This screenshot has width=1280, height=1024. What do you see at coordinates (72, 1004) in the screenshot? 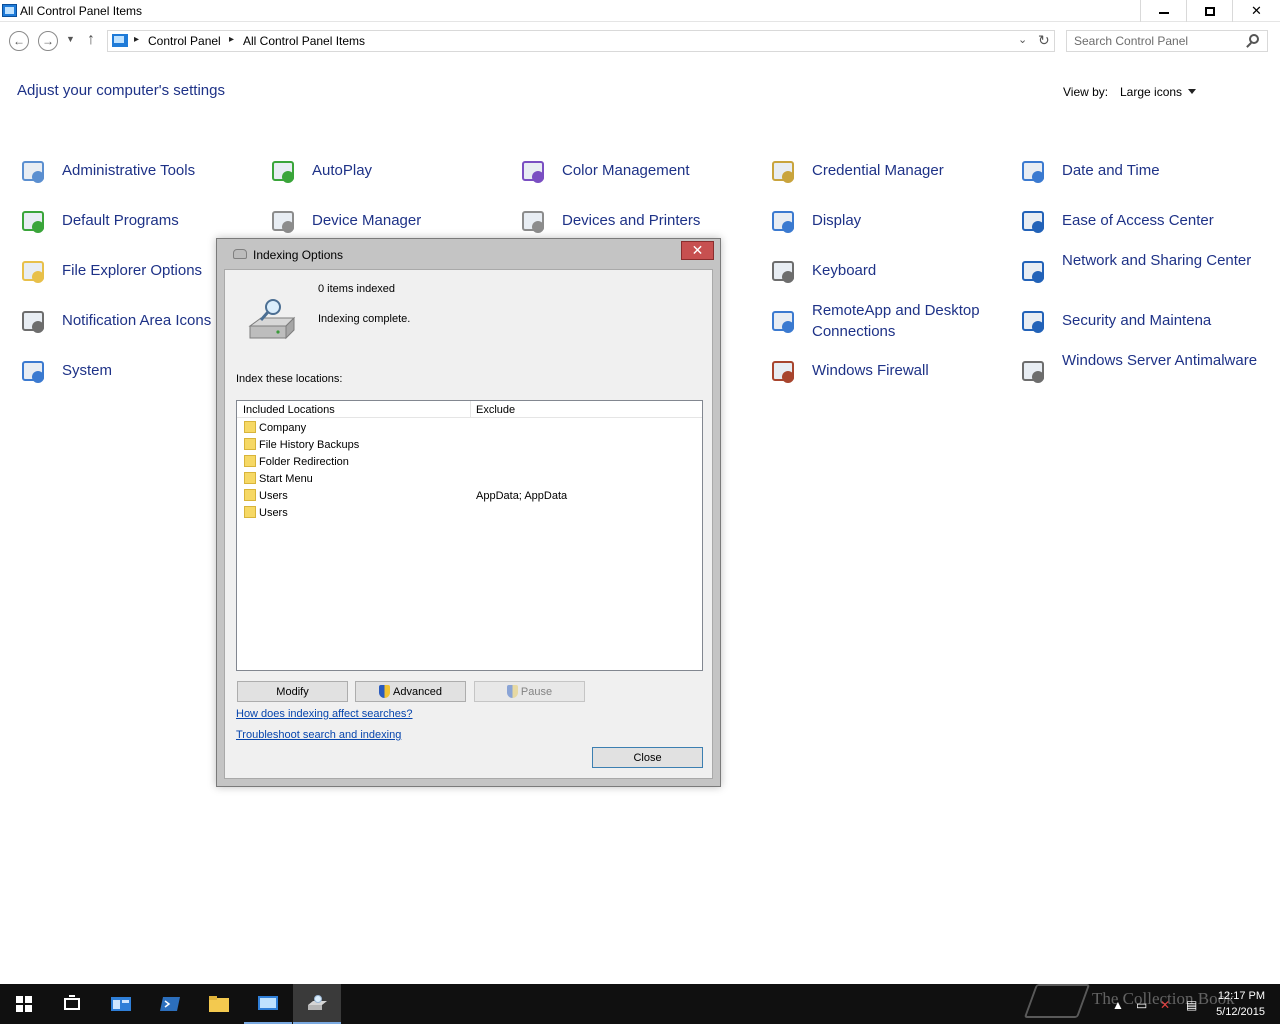
I see `task-view-button` at bounding box center [72, 1004].